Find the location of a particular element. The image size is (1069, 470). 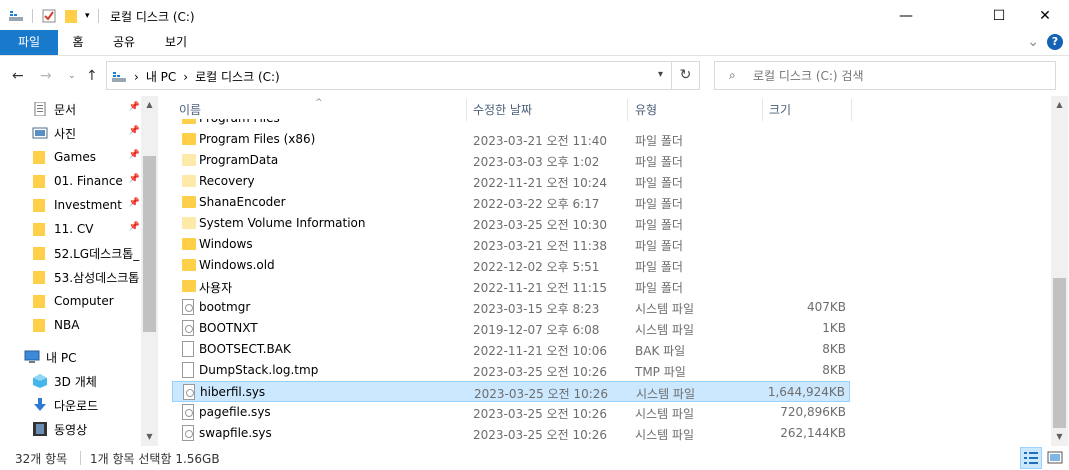

breadcrumb-local-disk: 로컬 디스크 (C:) is located at coordinates (237, 76).